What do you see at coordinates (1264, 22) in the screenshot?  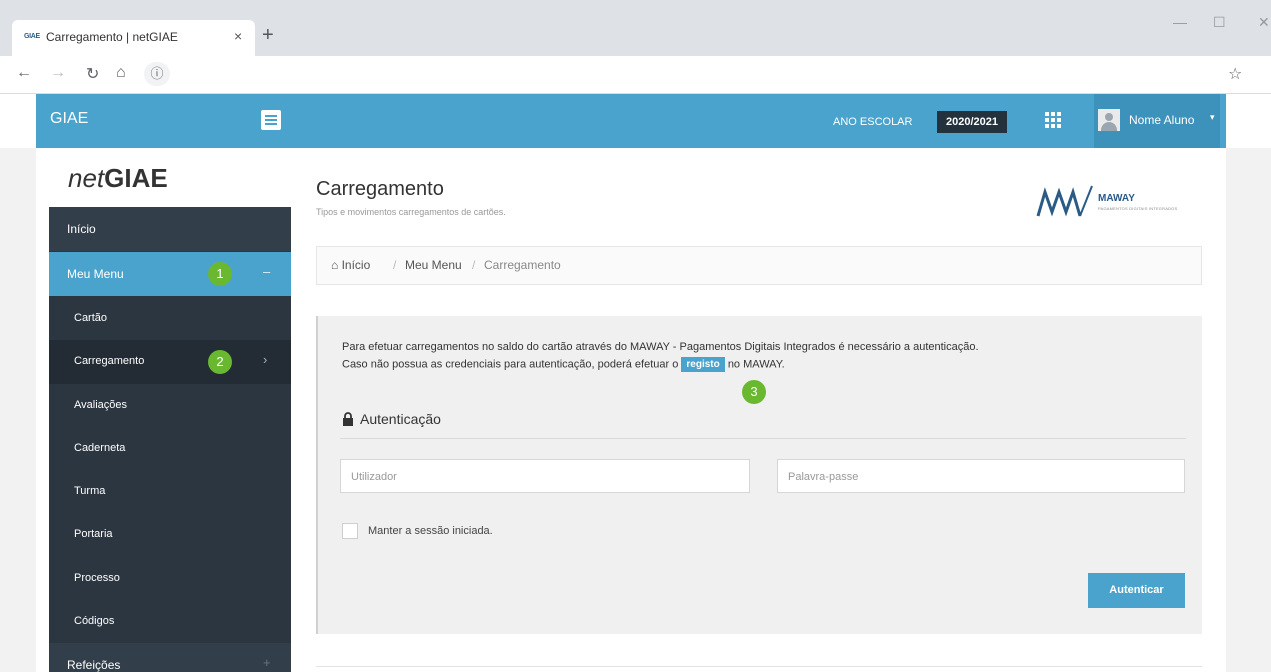 I see `window-close-icon: ✕` at bounding box center [1264, 22].